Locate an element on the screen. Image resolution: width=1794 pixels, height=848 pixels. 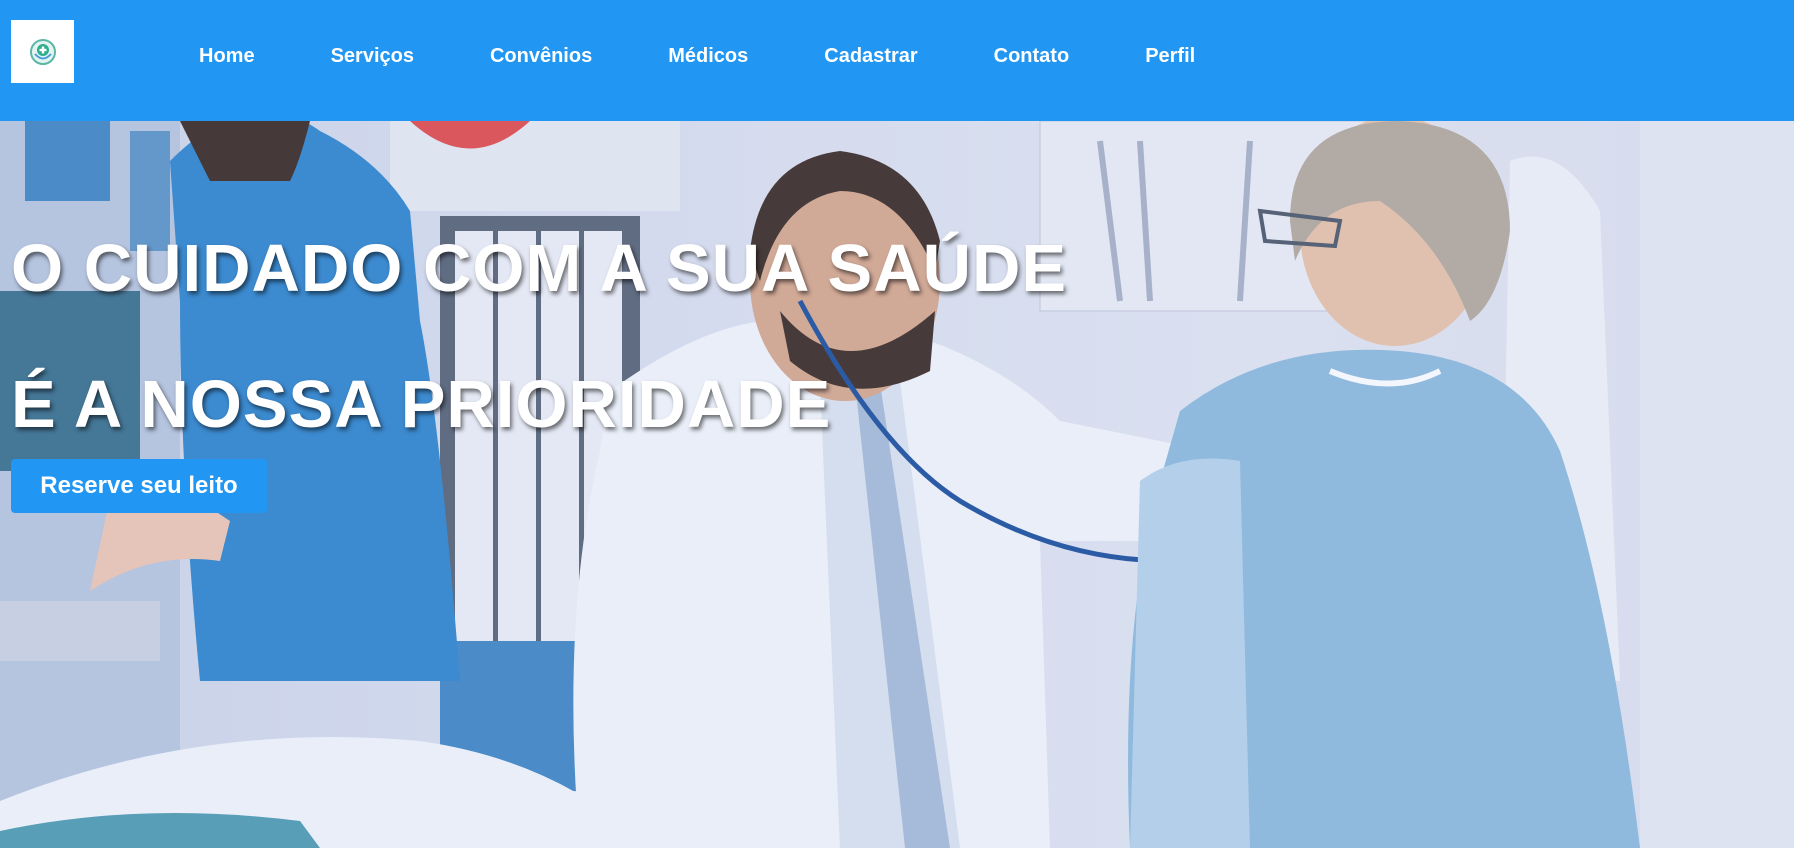
reserve-bed-button: Reserve seu leito is located at coordinates (139, 486).